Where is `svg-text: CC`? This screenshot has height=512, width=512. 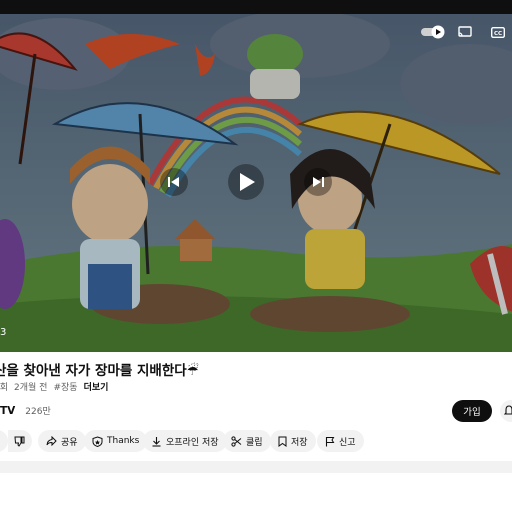 svg-text: CC is located at coordinates (498, 34).